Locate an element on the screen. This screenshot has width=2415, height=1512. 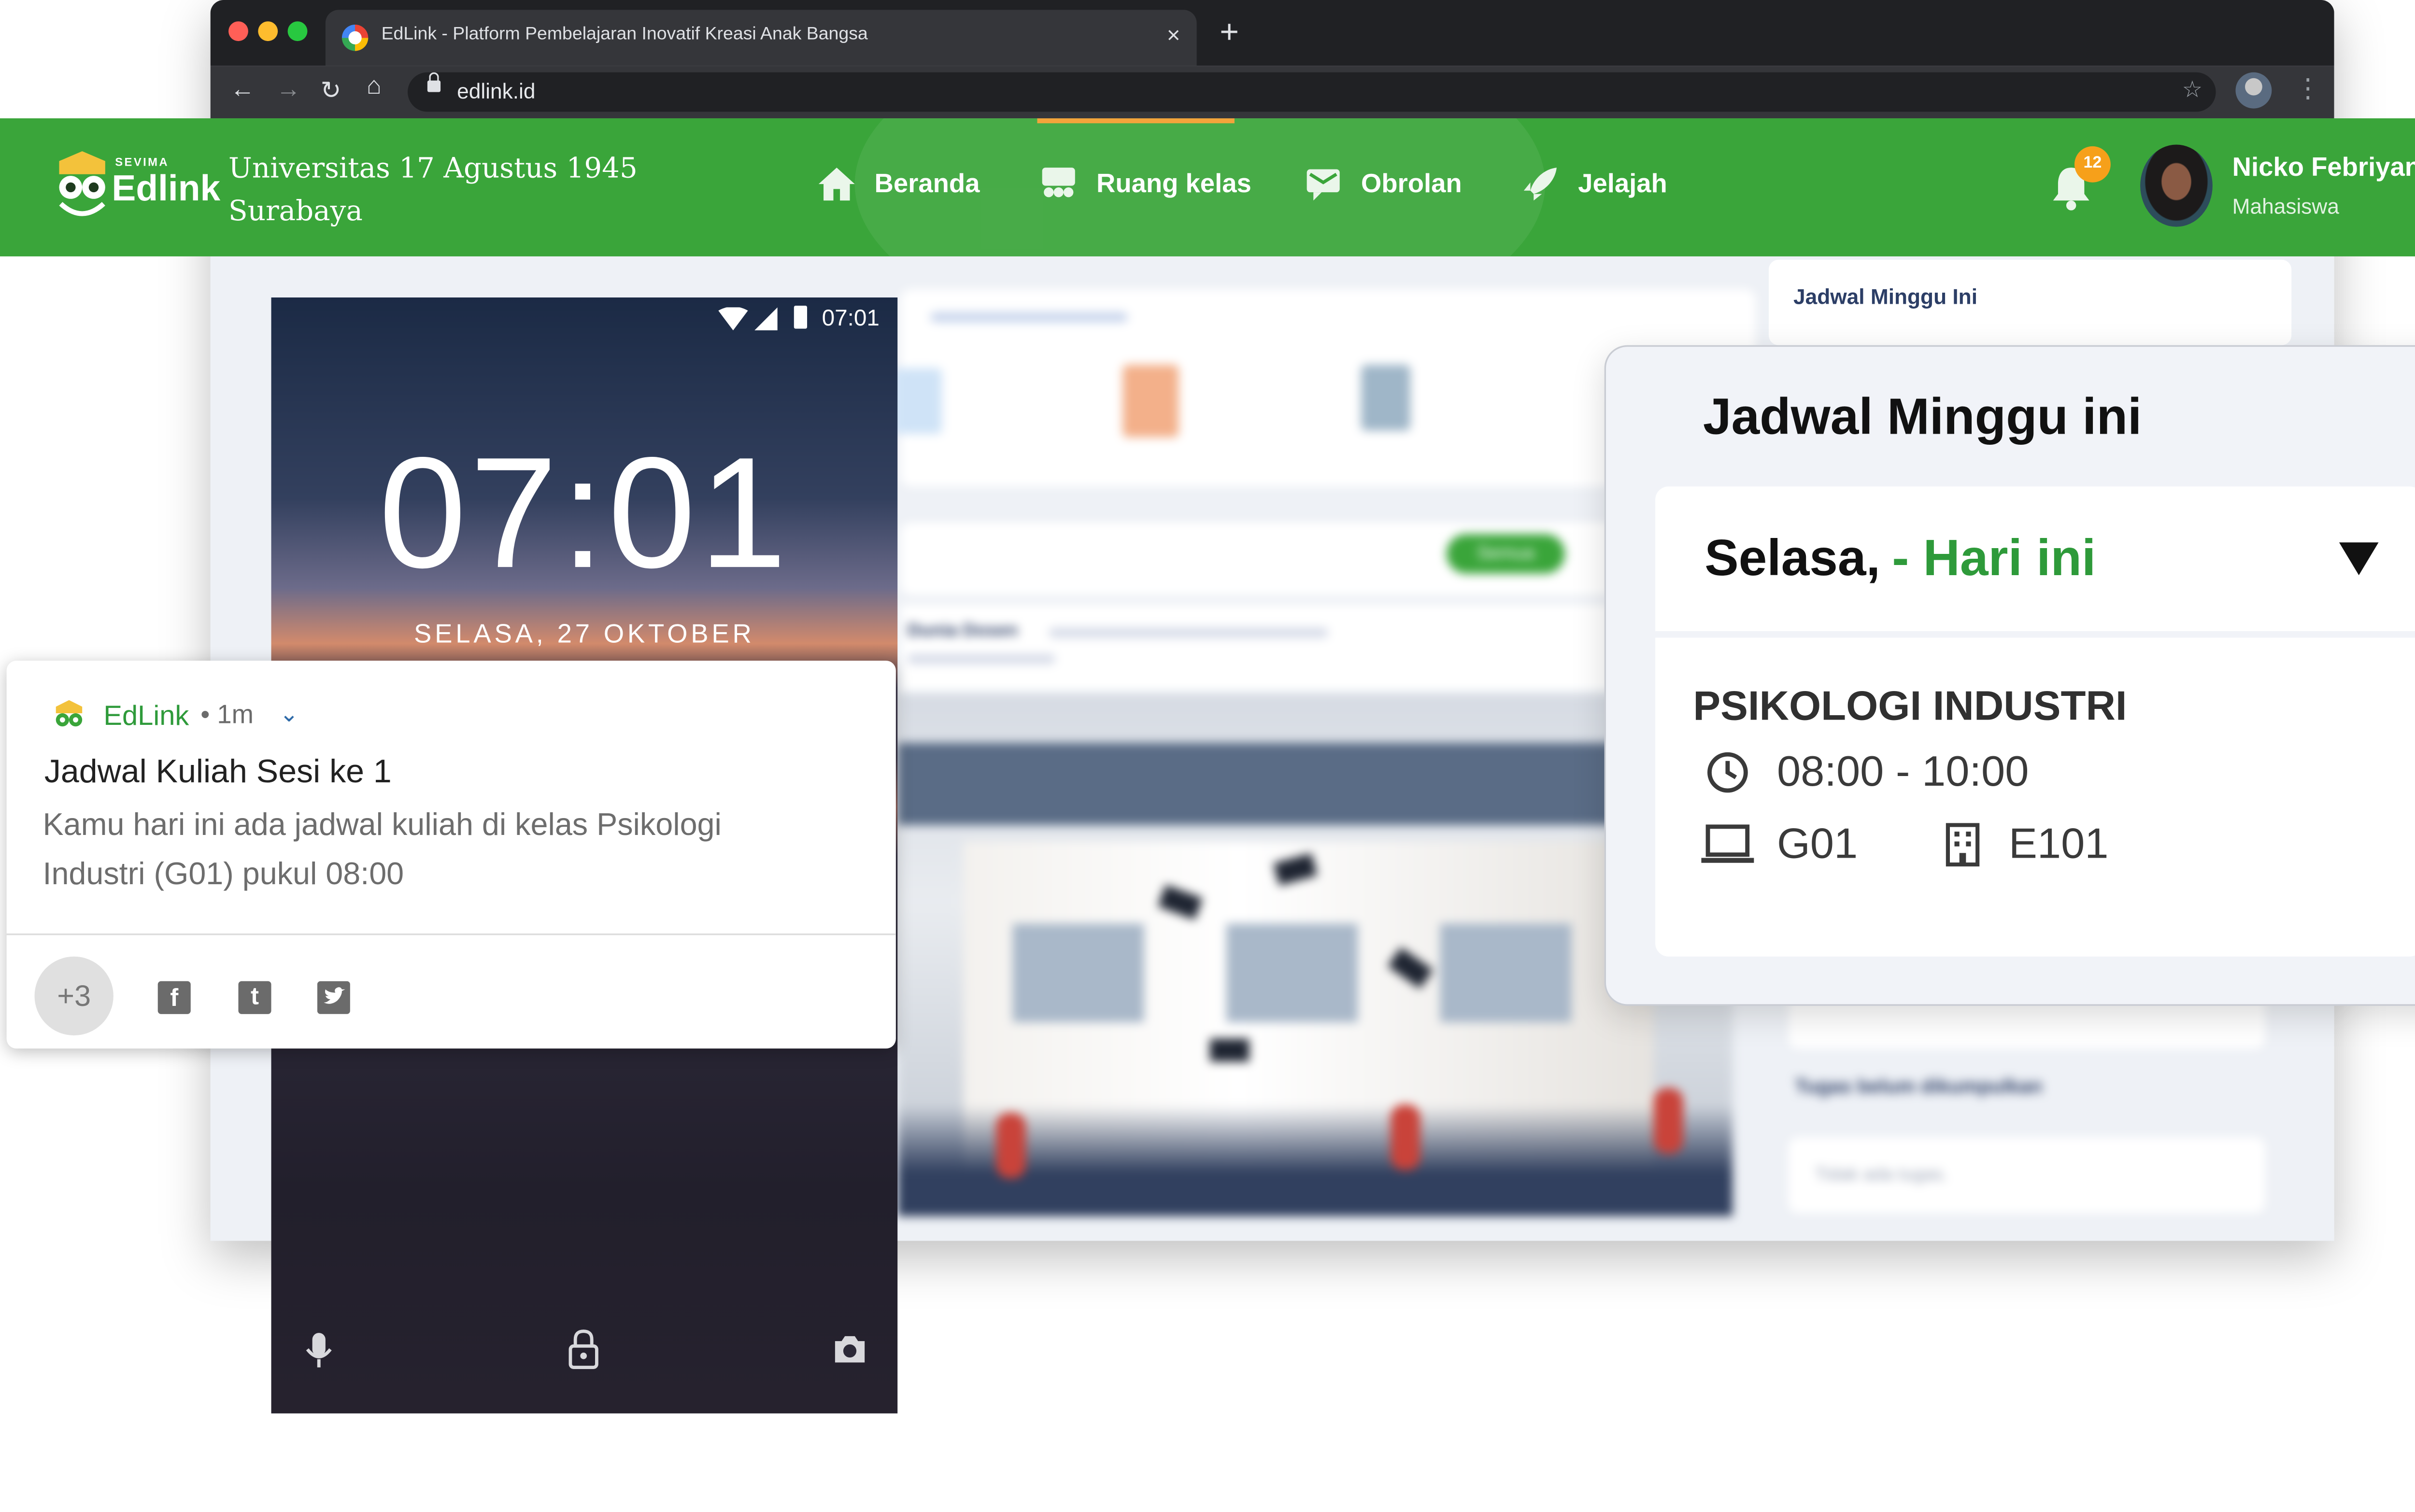
minimize-window-button is located at coordinates (268, 31).